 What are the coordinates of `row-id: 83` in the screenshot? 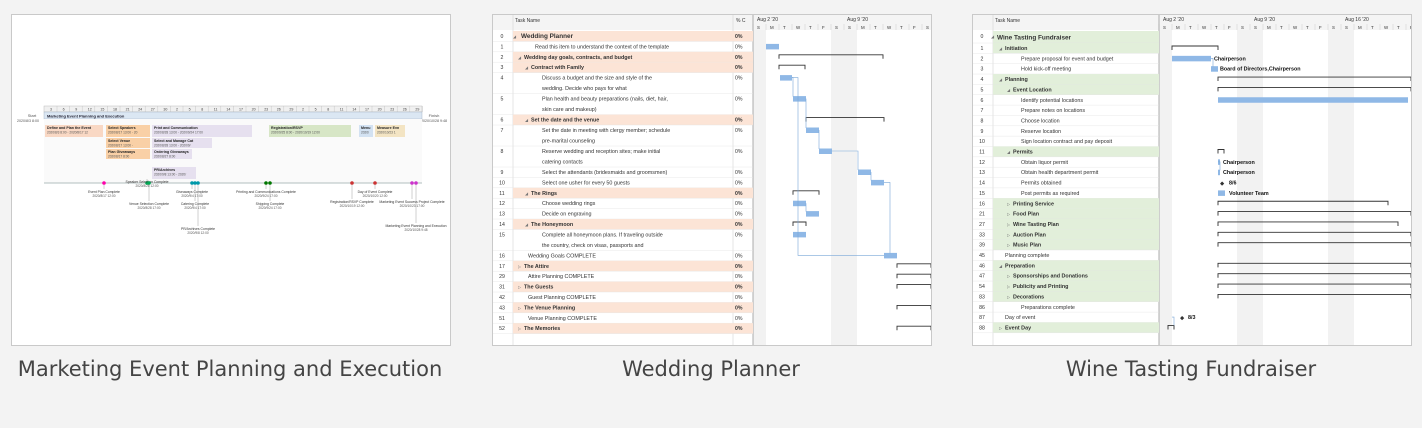 It's located at (982, 297).